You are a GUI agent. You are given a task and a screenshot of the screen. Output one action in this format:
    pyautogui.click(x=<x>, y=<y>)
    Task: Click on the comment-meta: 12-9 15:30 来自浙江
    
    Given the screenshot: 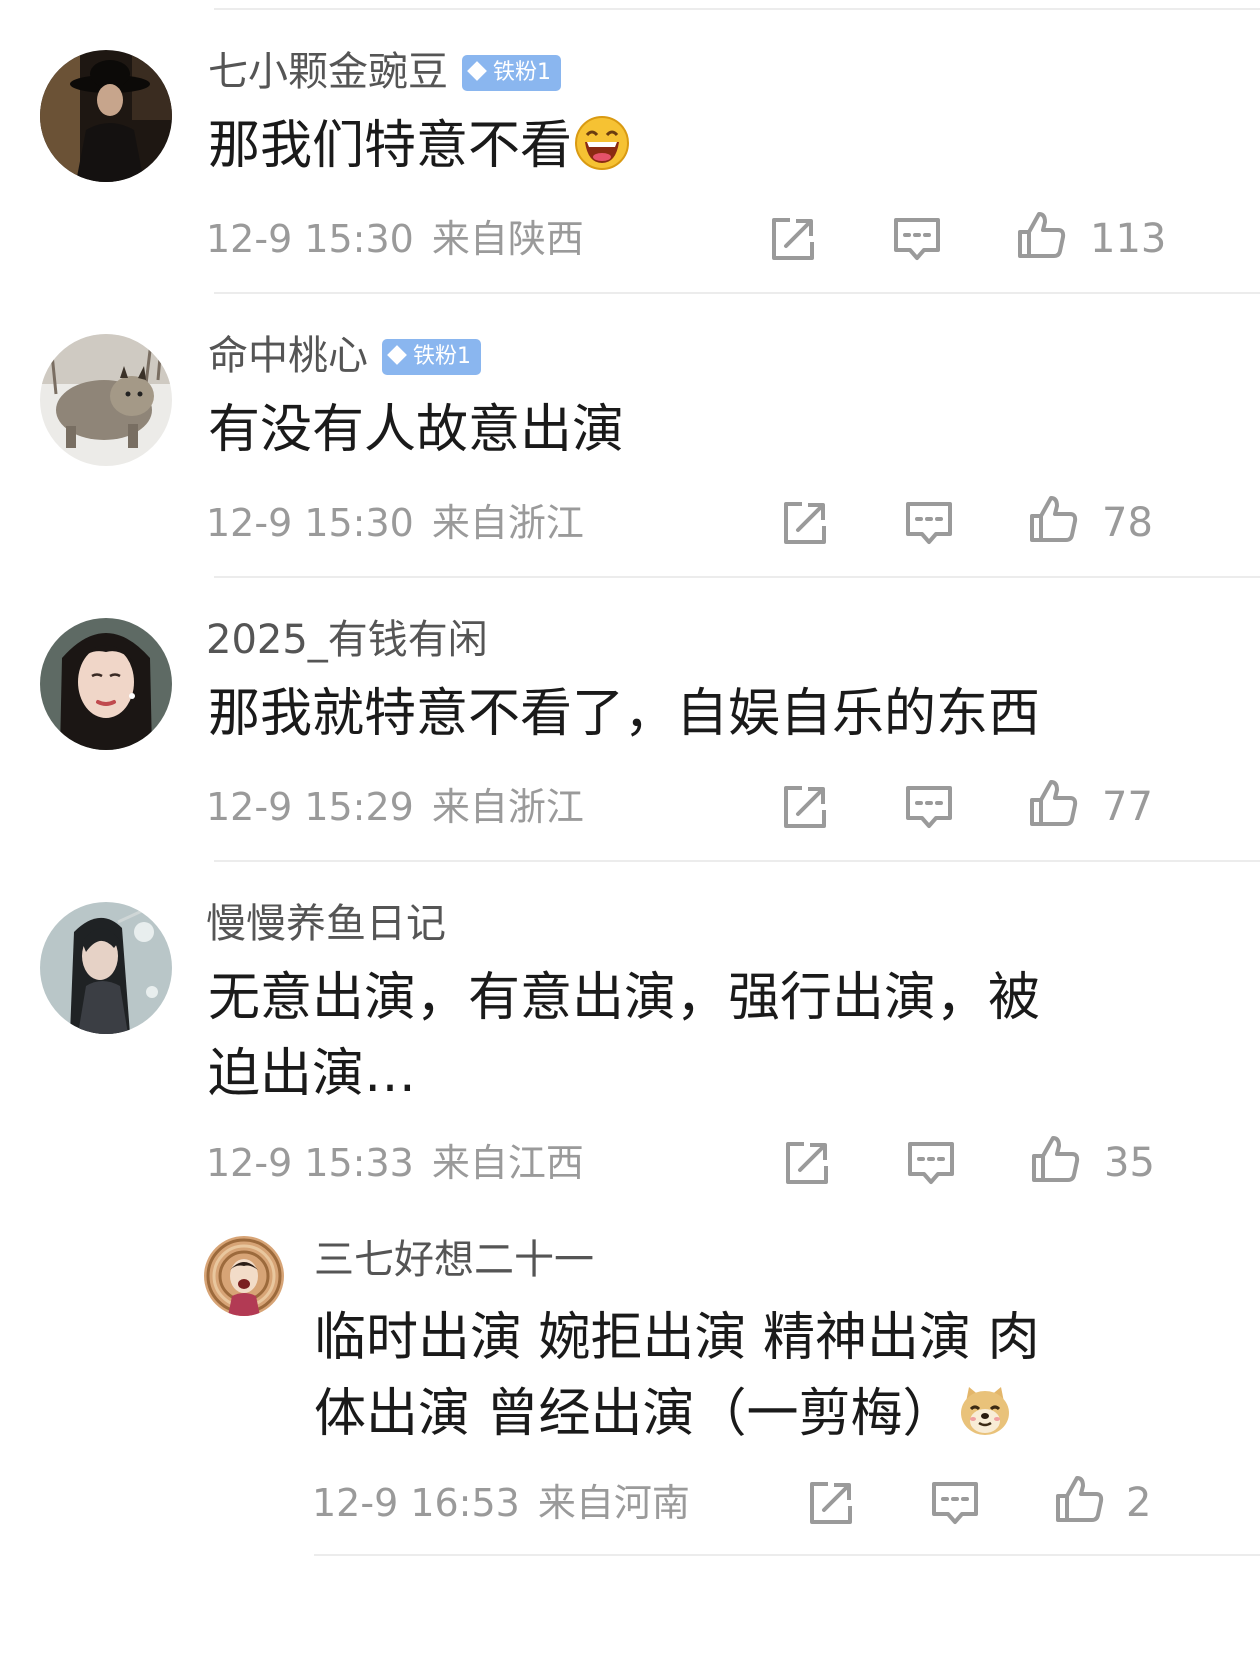 What is the action you would take?
    pyautogui.click(x=395, y=523)
    